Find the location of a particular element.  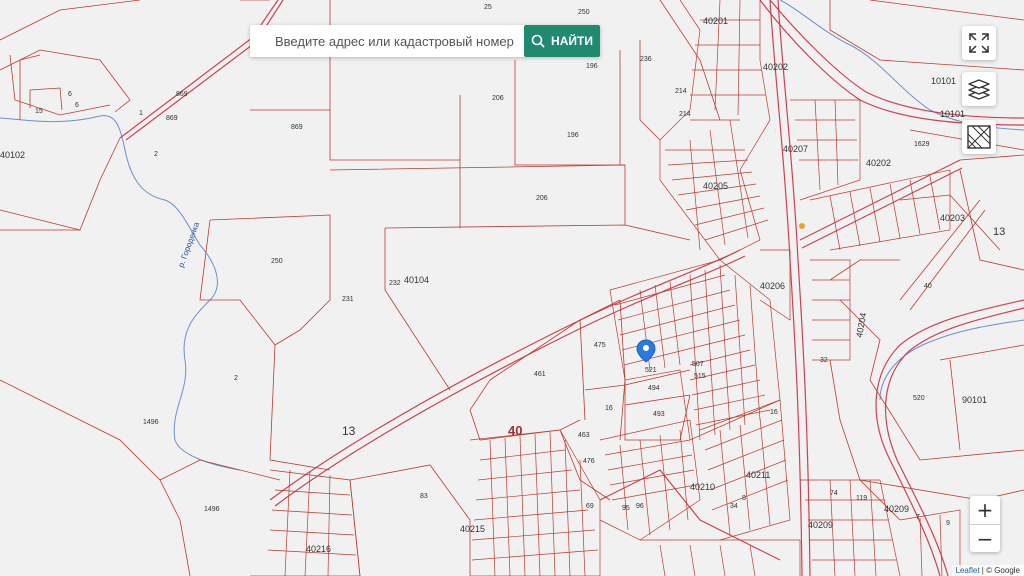

map-label: 32 is located at coordinates (824, 360).